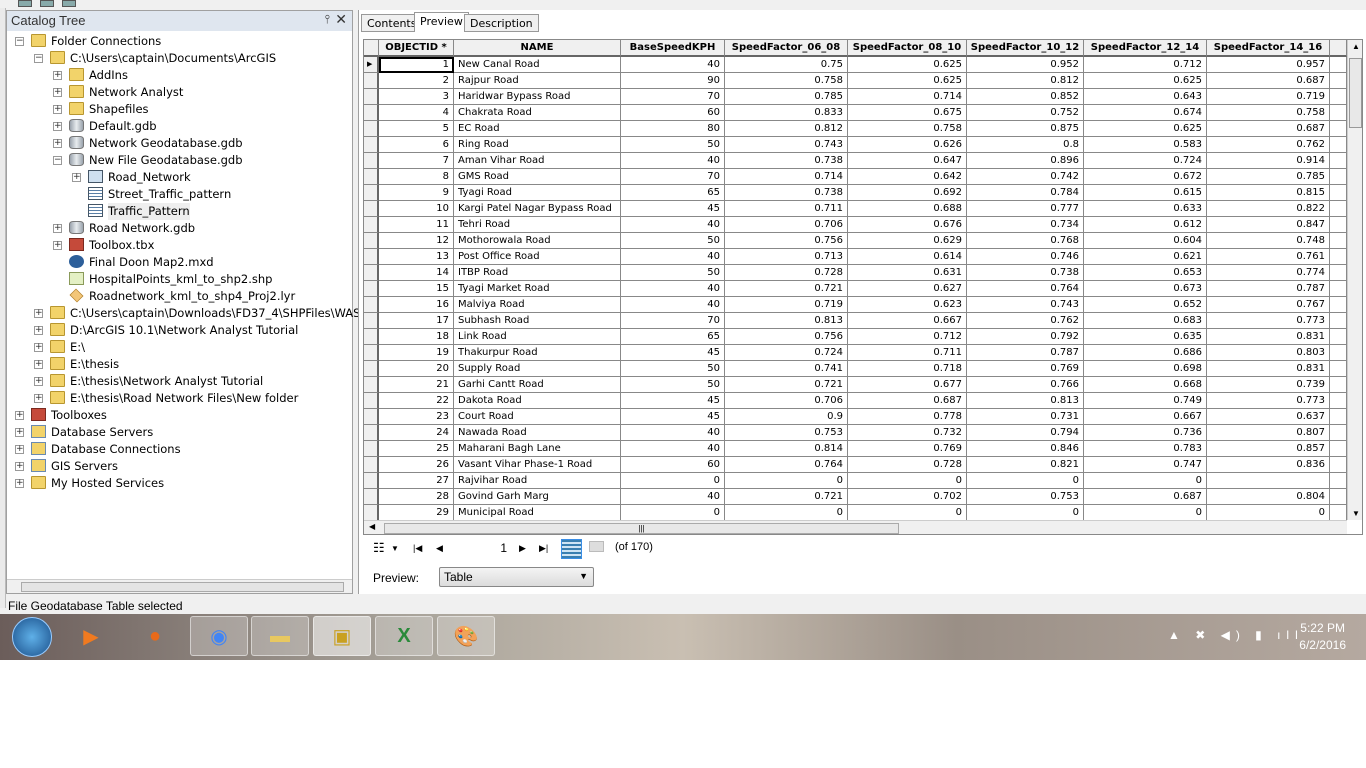 The width and height of the screenshot is (1366, 768). Describe the element at coordinates (673, 113) in the screenshot. I see `table-cell: 60` at that location.